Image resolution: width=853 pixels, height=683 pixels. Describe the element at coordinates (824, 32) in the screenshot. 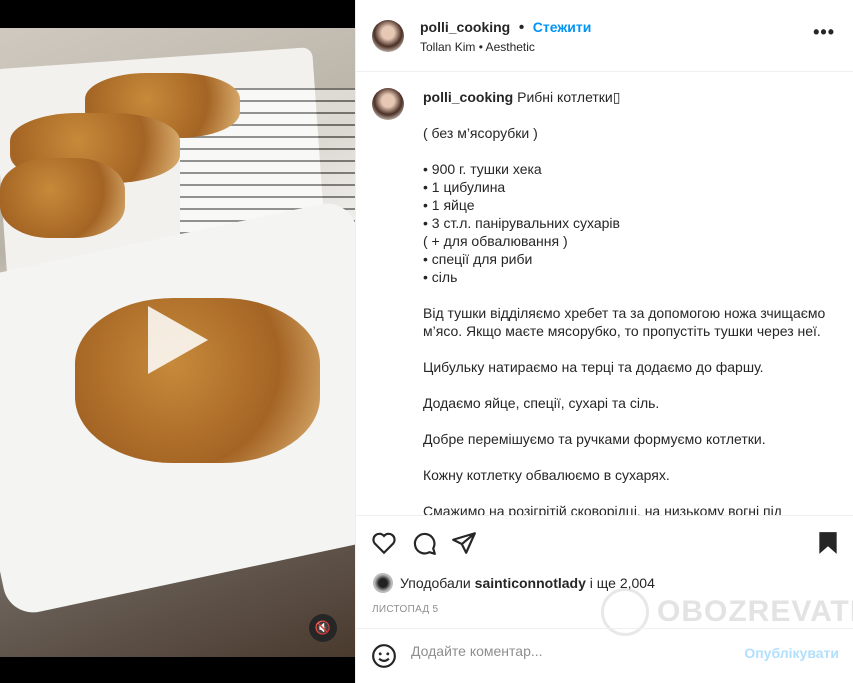

I see `more-options-button: •••` at that location.